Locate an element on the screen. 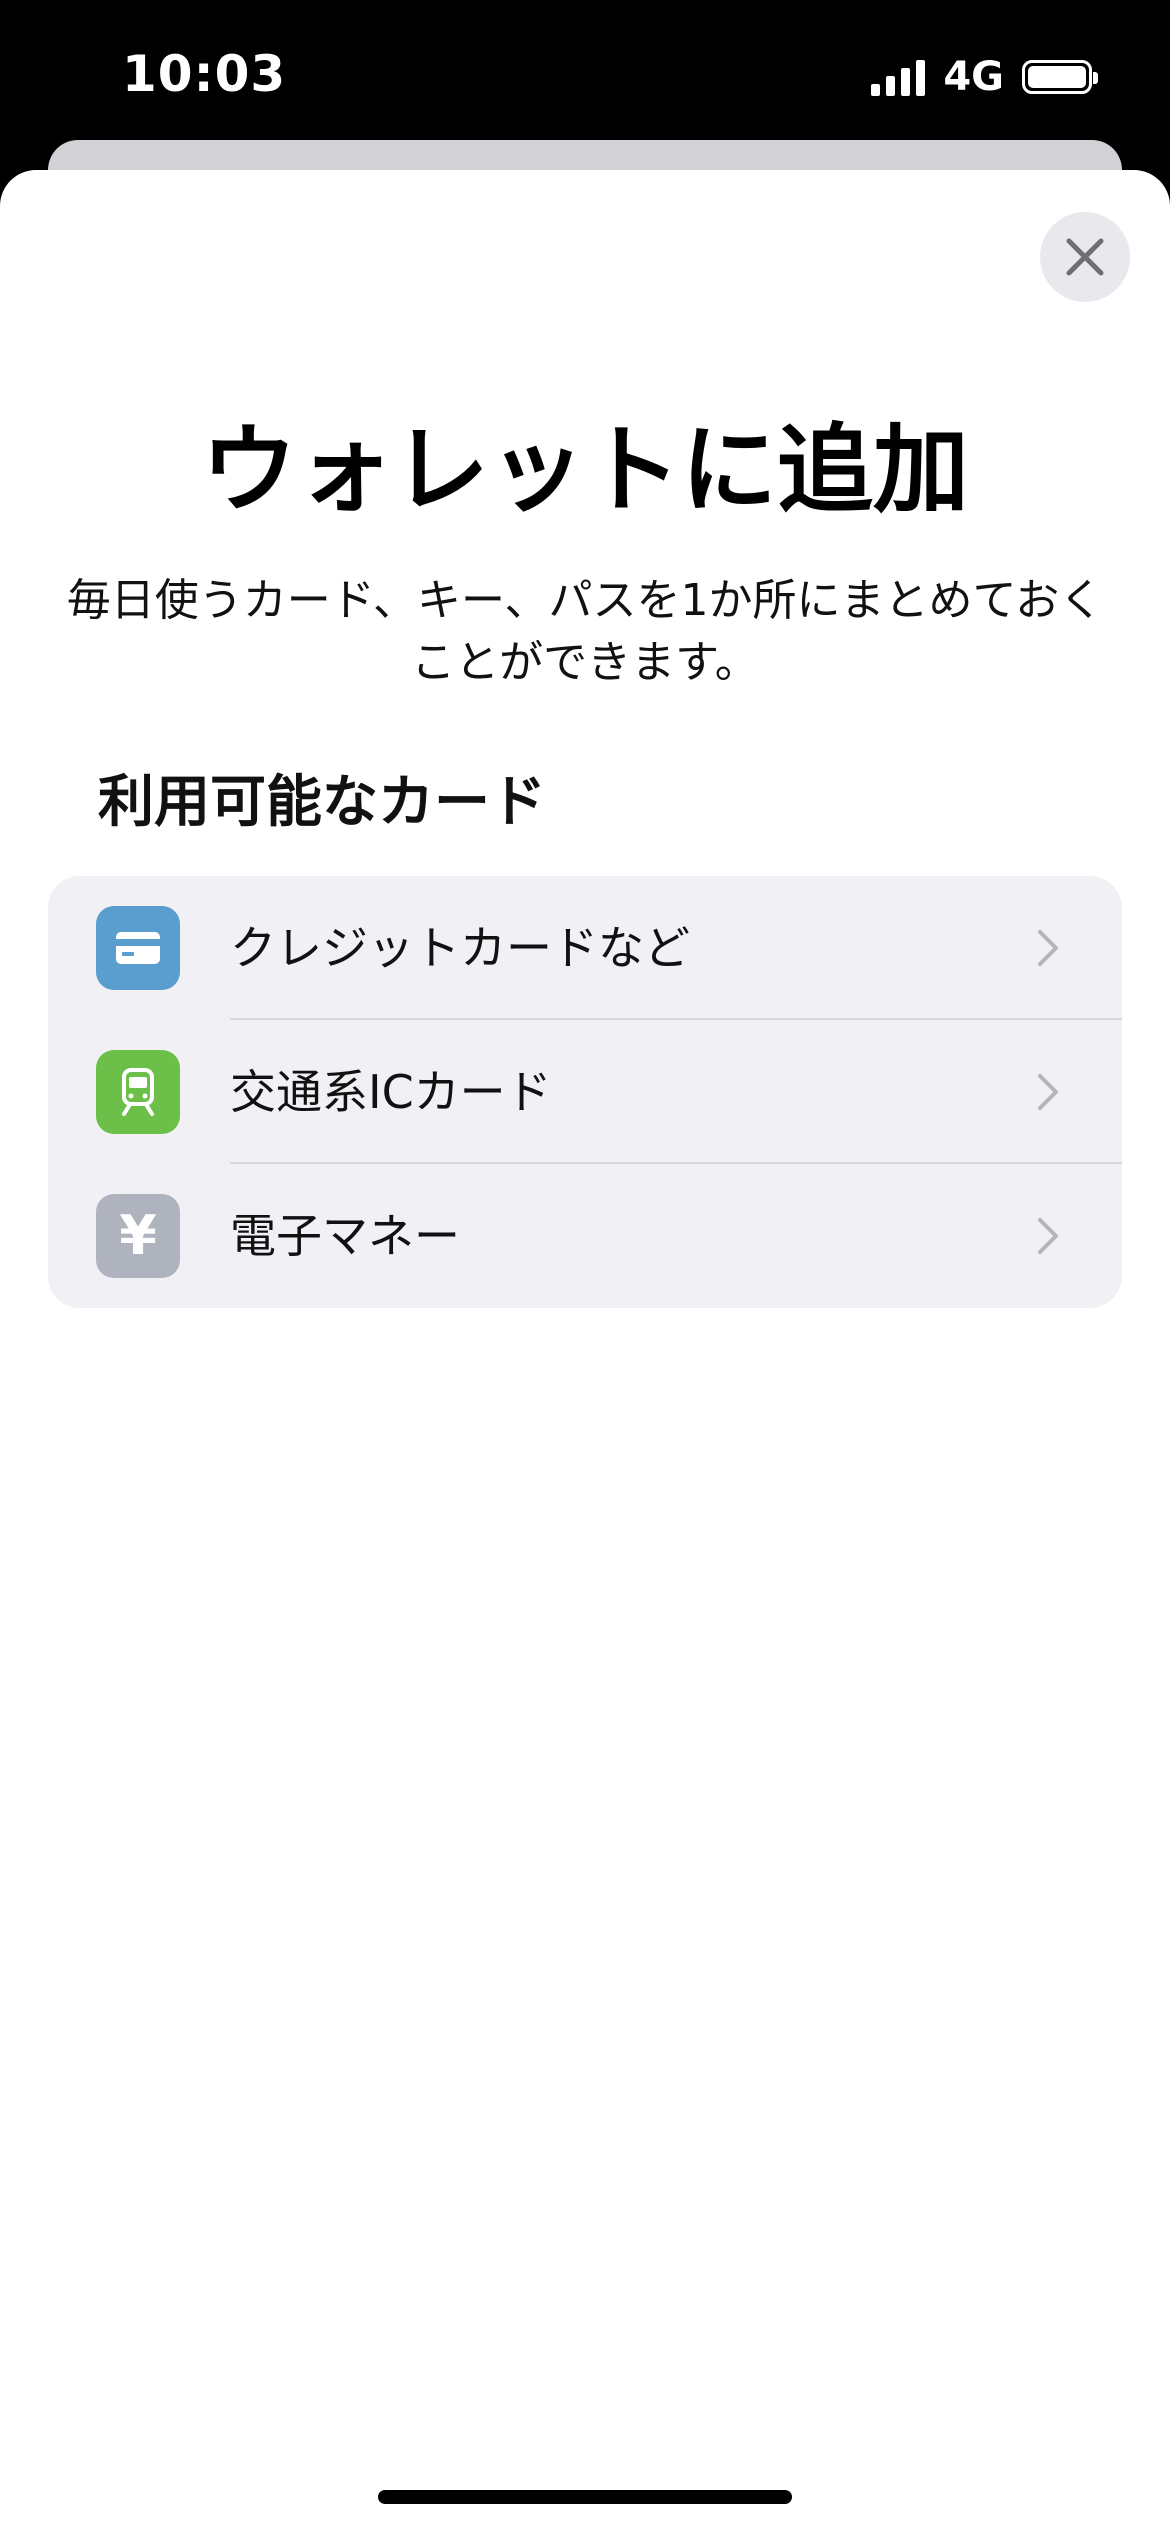 Image resolution: width=1170 pixels, height=2532 pixels. yen-glyph: ¥ is located at coordinates (138, 1235).